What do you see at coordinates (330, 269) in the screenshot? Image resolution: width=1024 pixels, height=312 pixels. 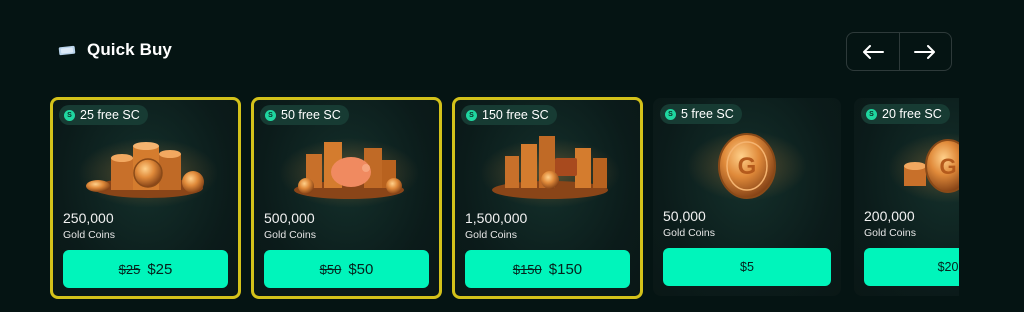 I see `original-price: $50` at bounding box center [330, 269].